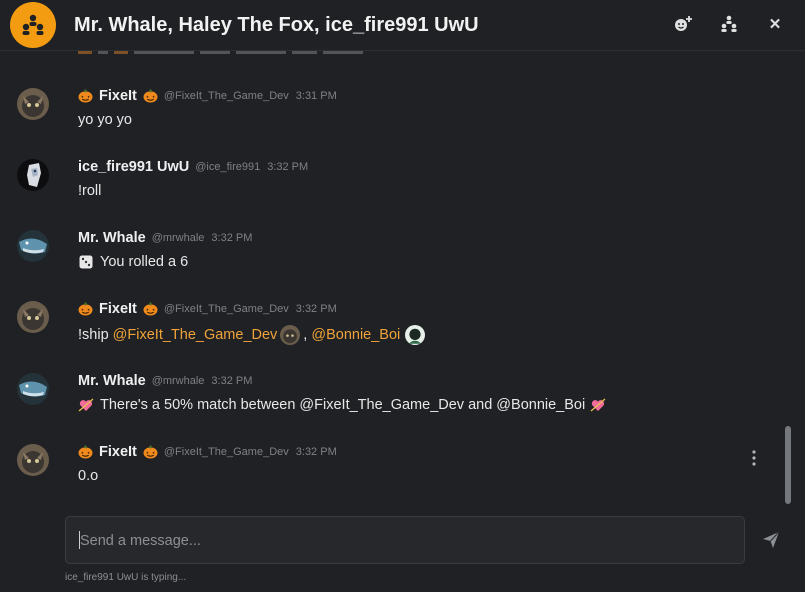 The width and height of the screenshot is (805, 592). What do you see at coordinates (86, 262) in the screenshot?
I see `dice-icon` at bounding box center [86, 262].